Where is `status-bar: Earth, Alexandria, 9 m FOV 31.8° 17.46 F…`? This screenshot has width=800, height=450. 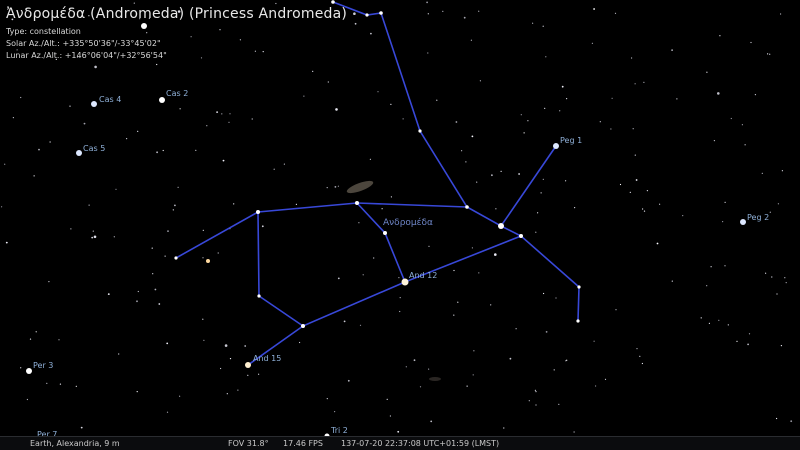
status-bar: Earth, Alexandria, 9 m FOV 31.8° 17.46 F… is located at coordinates (400, 443).